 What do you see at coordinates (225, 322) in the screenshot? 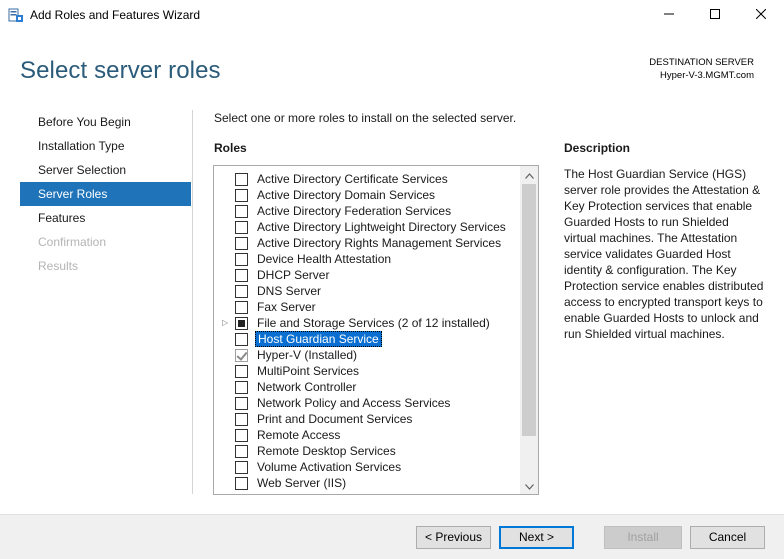
I see `expand-arrow-icon: ▷` at bounding box center [225, 322].